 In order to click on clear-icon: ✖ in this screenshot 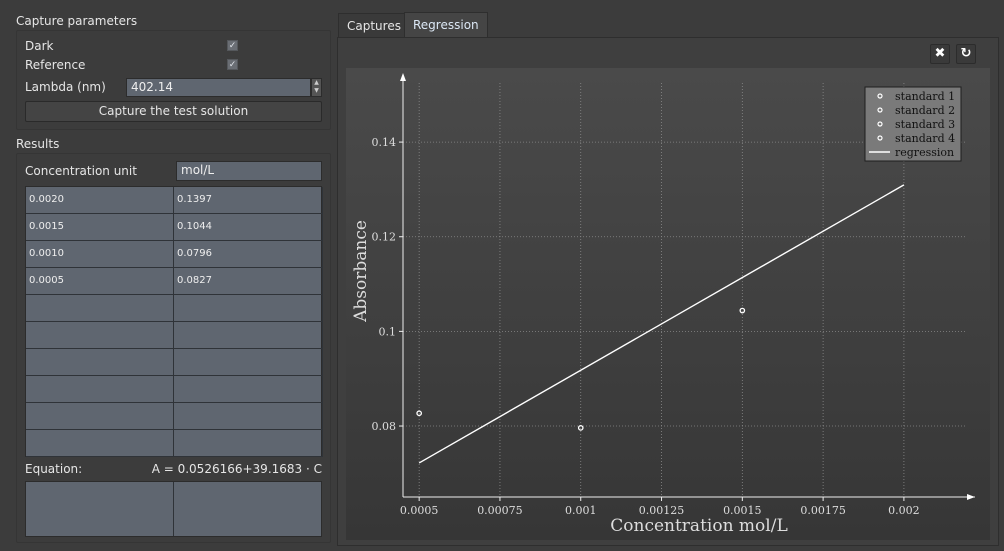, I will do `click(940, 54)`.